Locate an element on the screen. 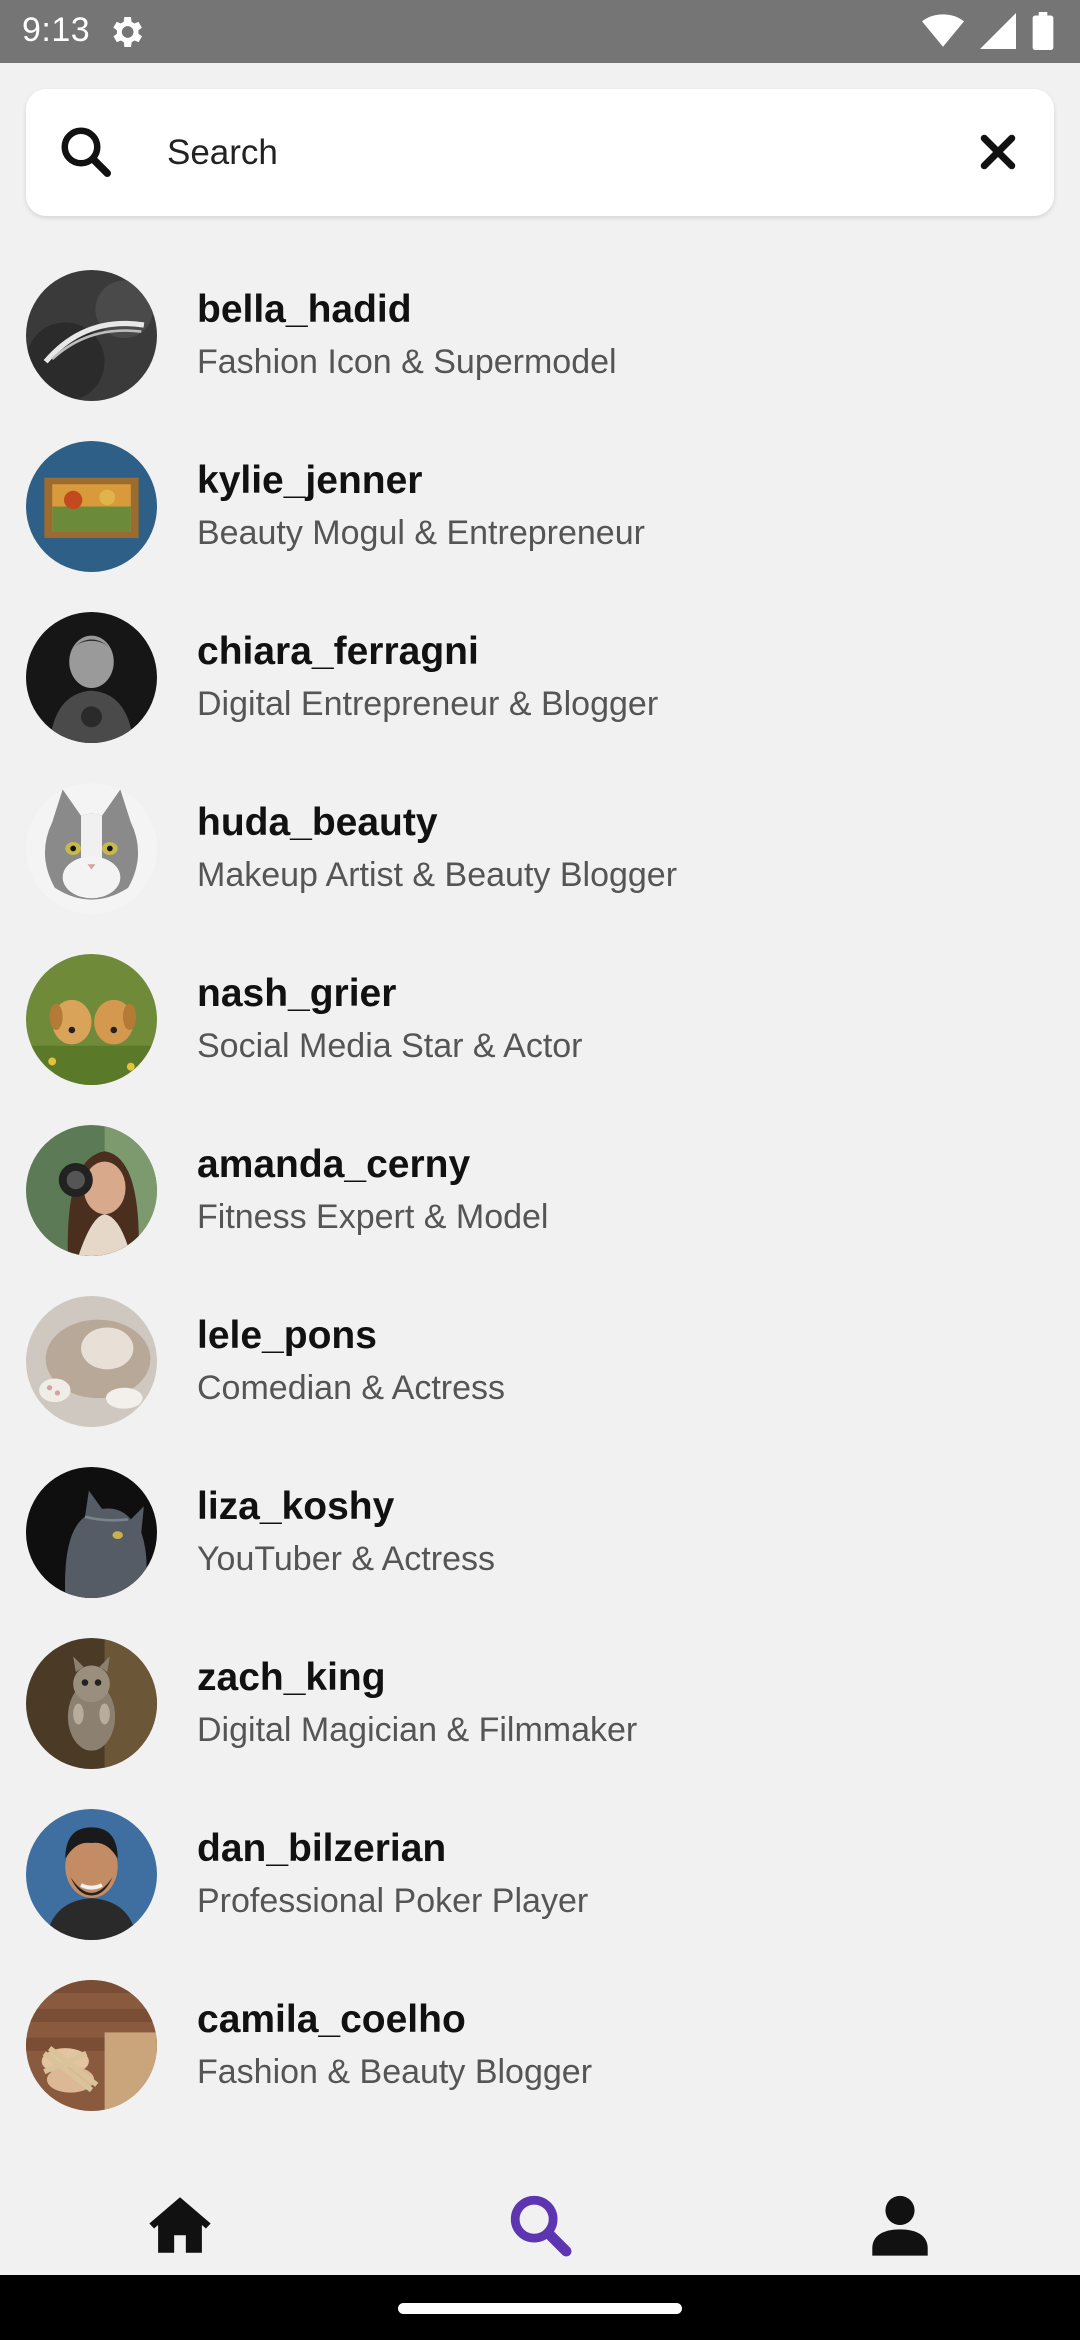 This screenshot has width=1080, height=2340. clear-search-icon is located at coordinates (998, 152).